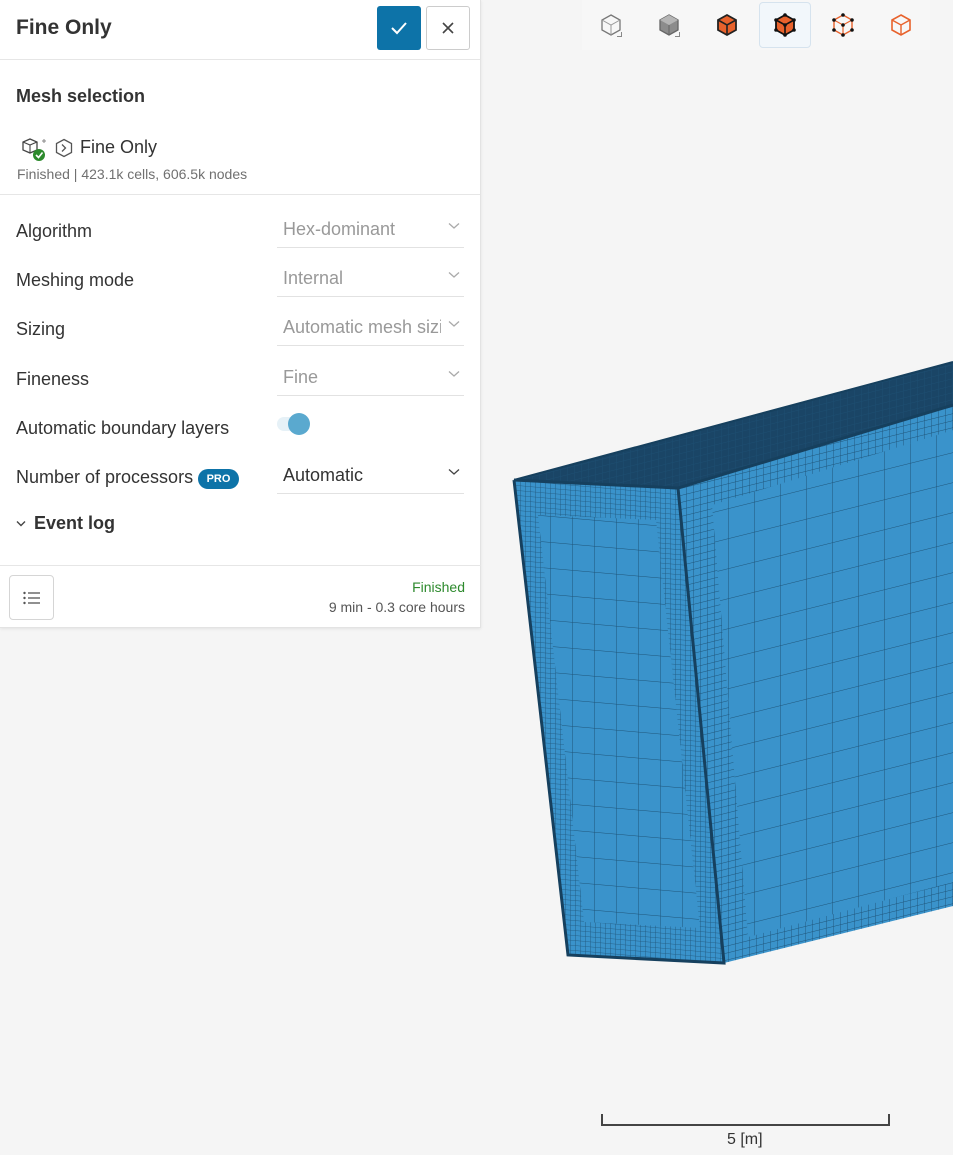 This screenshot has height=1155, width=953. What do you see at coordinates (396, 607) in the screenshot?
I see `job-time: 9 min - 0.3 core hours` at bounding box center [396, 607].